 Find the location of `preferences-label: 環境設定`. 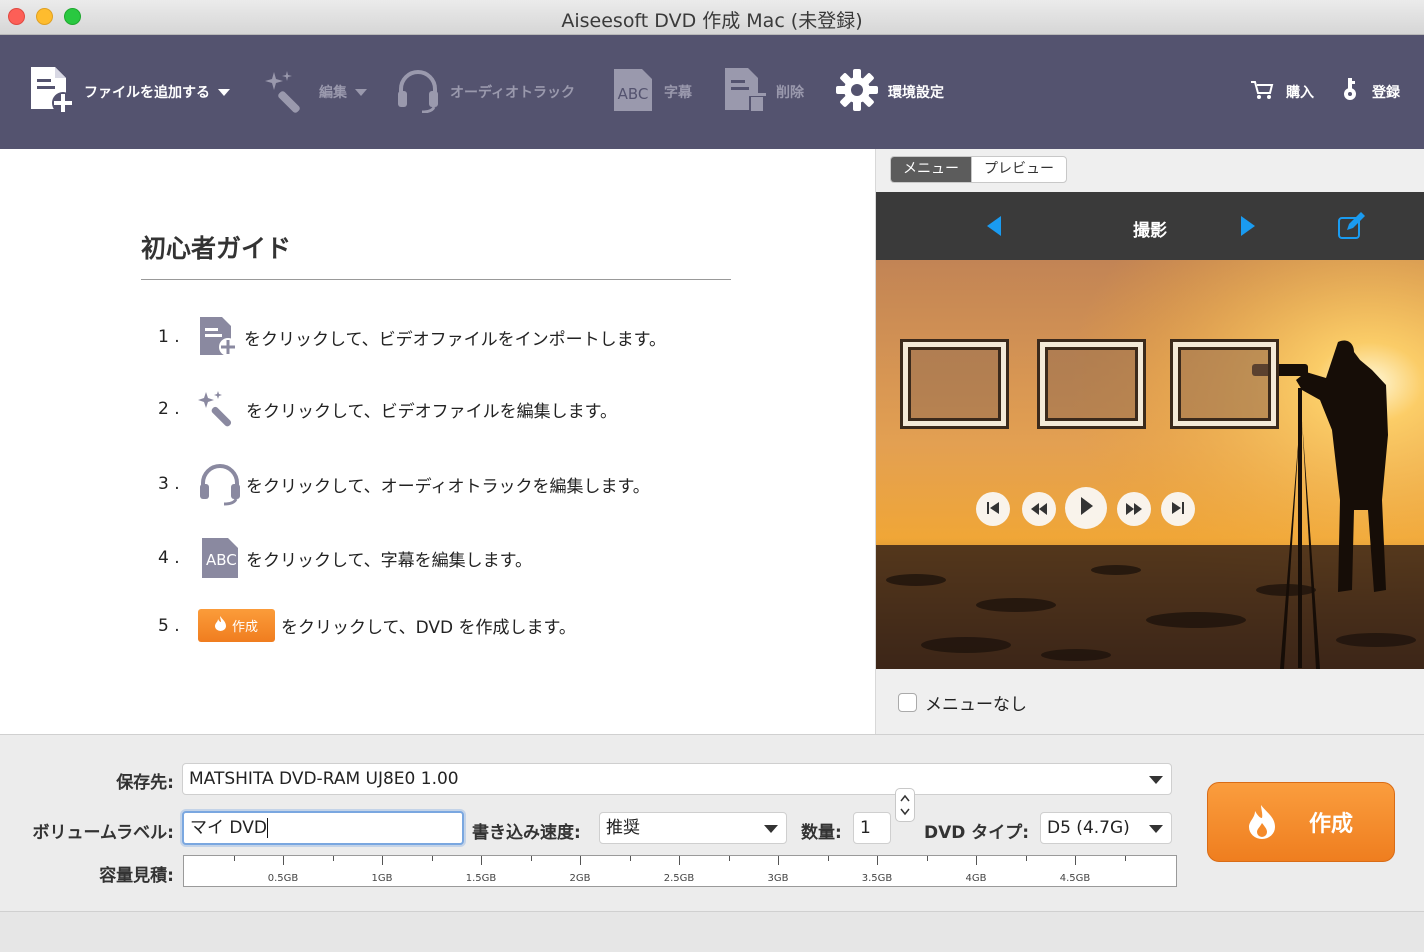

preferences-label: 環境設定 is located at coordinates (916, 93).